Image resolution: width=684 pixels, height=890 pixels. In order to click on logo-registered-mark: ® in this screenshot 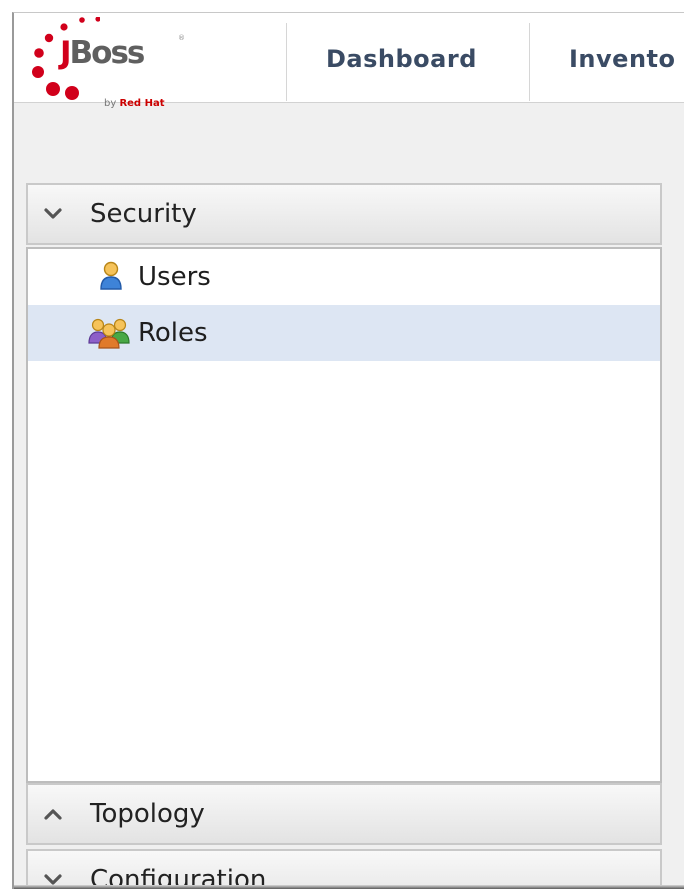, I will do `click(181, 38)`.